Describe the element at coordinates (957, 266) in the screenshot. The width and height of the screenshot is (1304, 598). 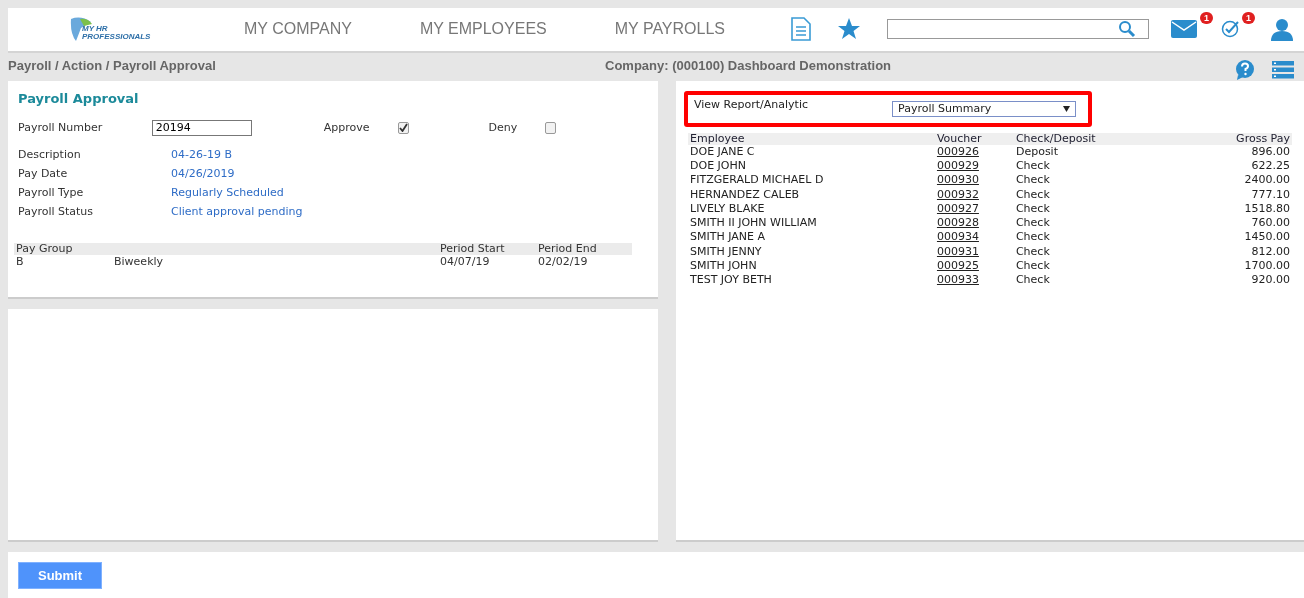
I see `voucher-link: 000925` at that location.